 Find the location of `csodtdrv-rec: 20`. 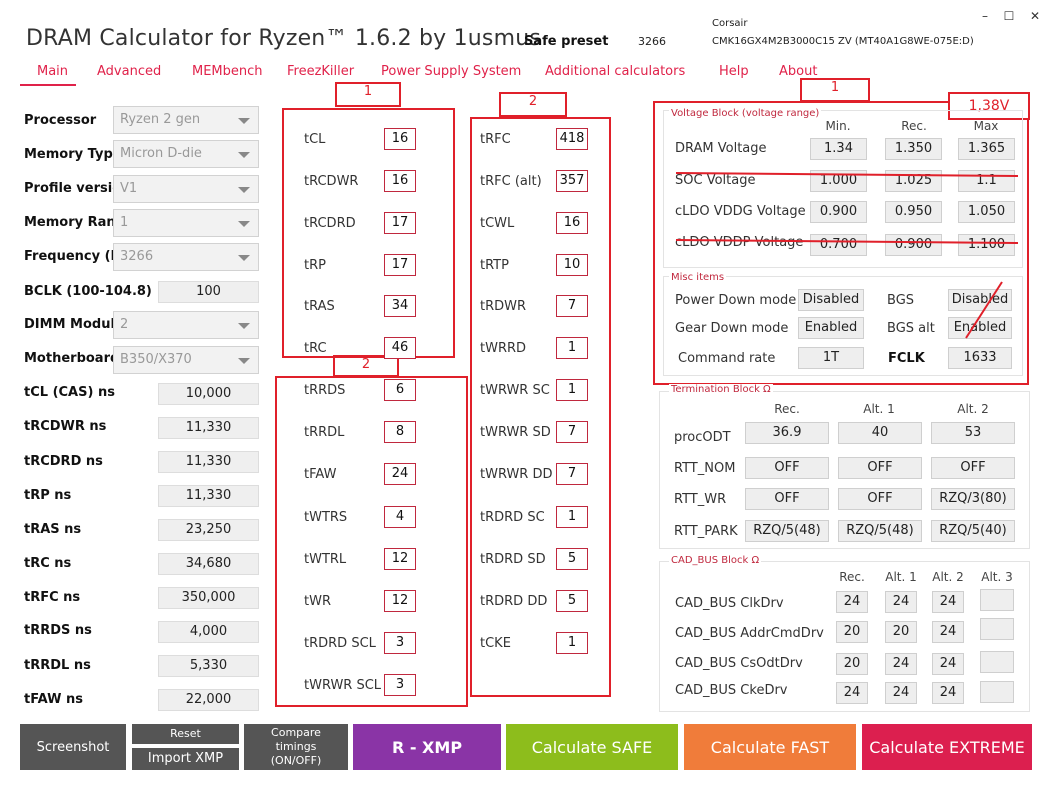

csodtdrv-rec: 20 is located at coordinates (852, 664).